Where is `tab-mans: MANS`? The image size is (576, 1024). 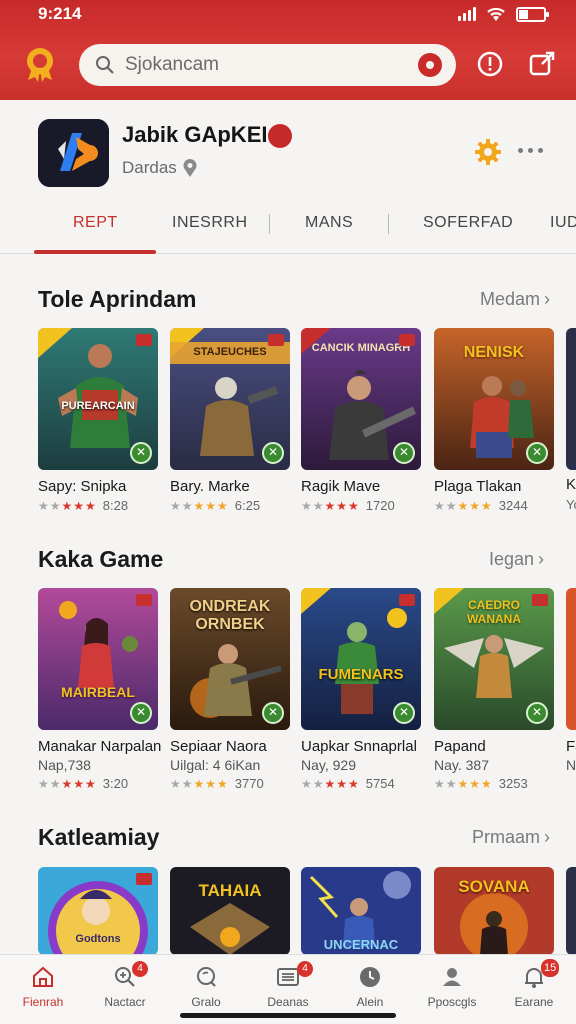 tab-mans: MANS is located at coordinates (329, 223).